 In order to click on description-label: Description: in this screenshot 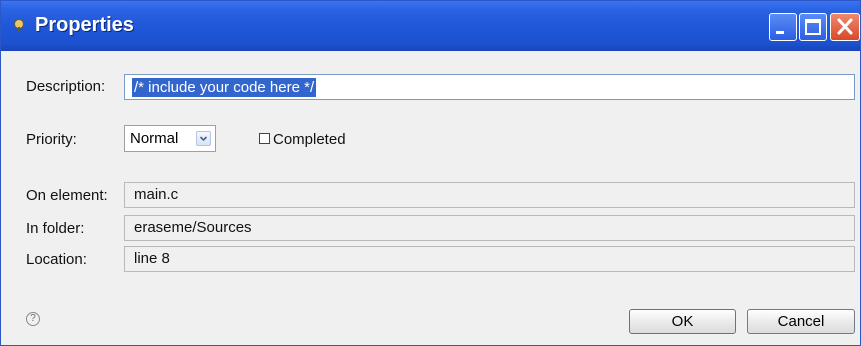, I will do `click(66, 86)`.